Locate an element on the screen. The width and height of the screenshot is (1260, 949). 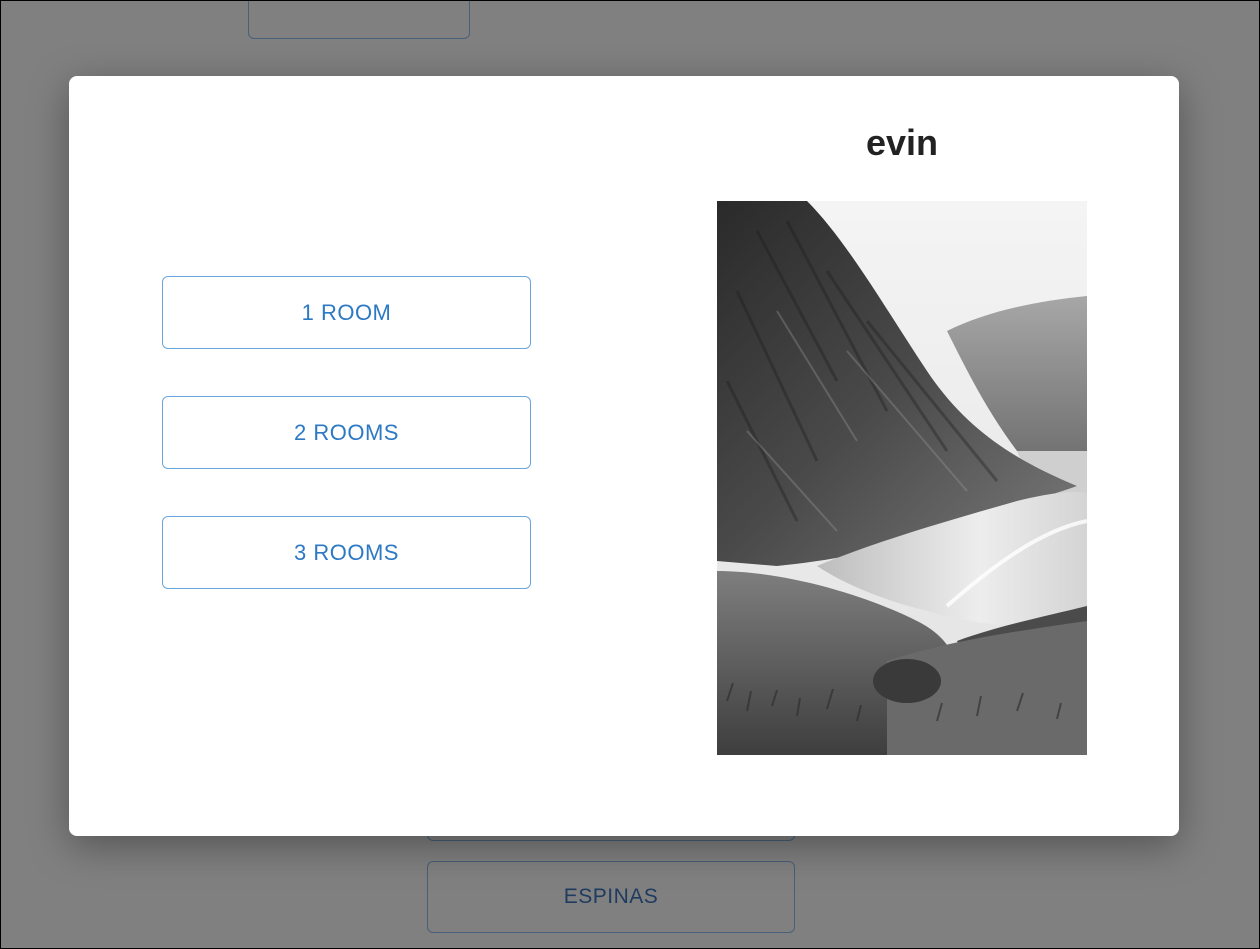
two-rooms-button-label: 2 ROOMS is located at coordinates (346, 432).